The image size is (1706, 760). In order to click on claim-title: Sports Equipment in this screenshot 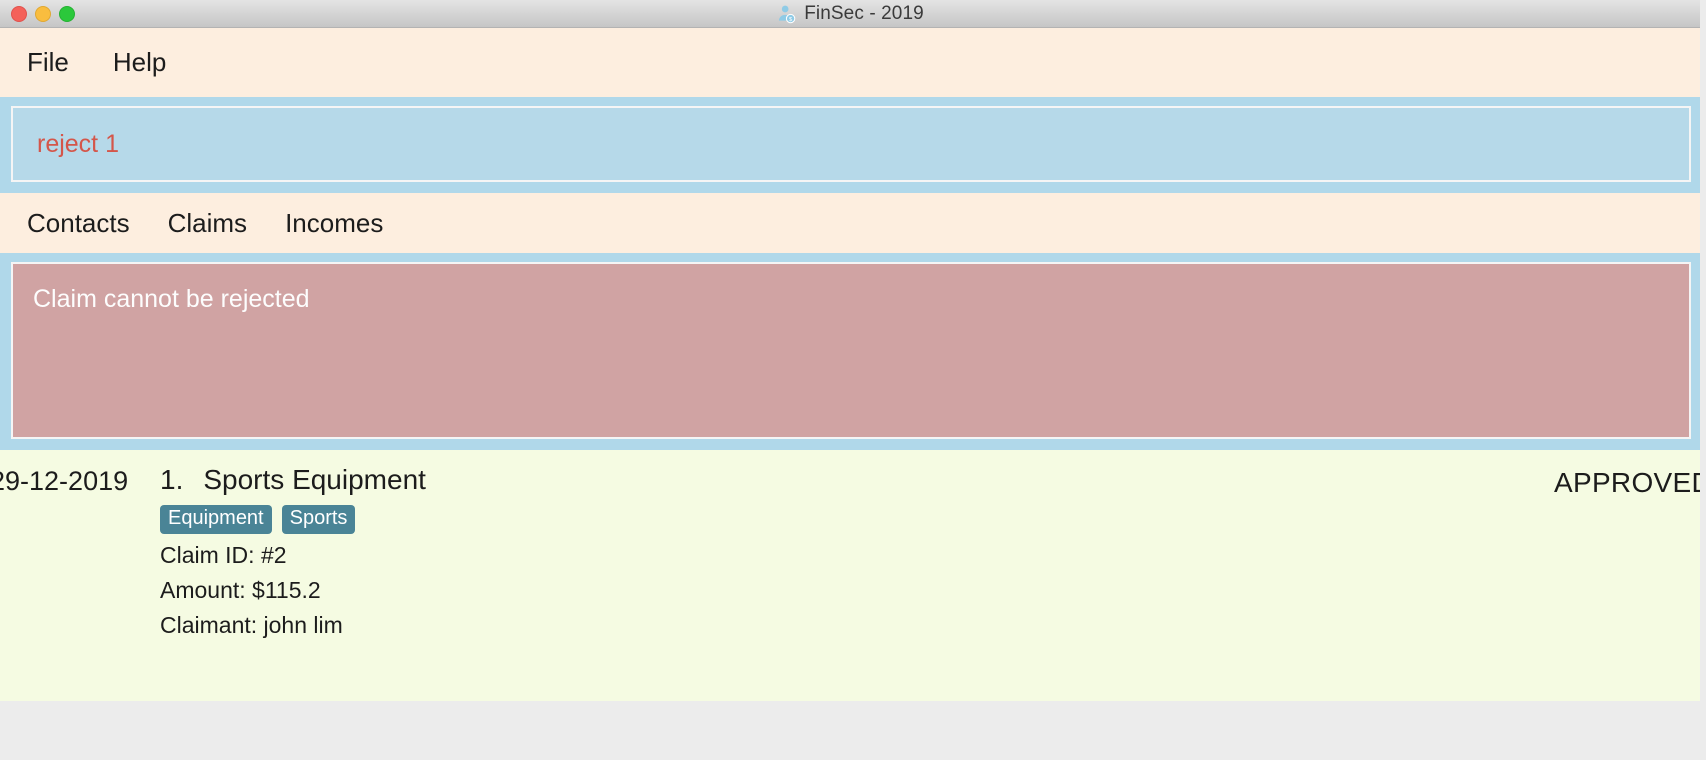, I will do `click(314, 479)`.